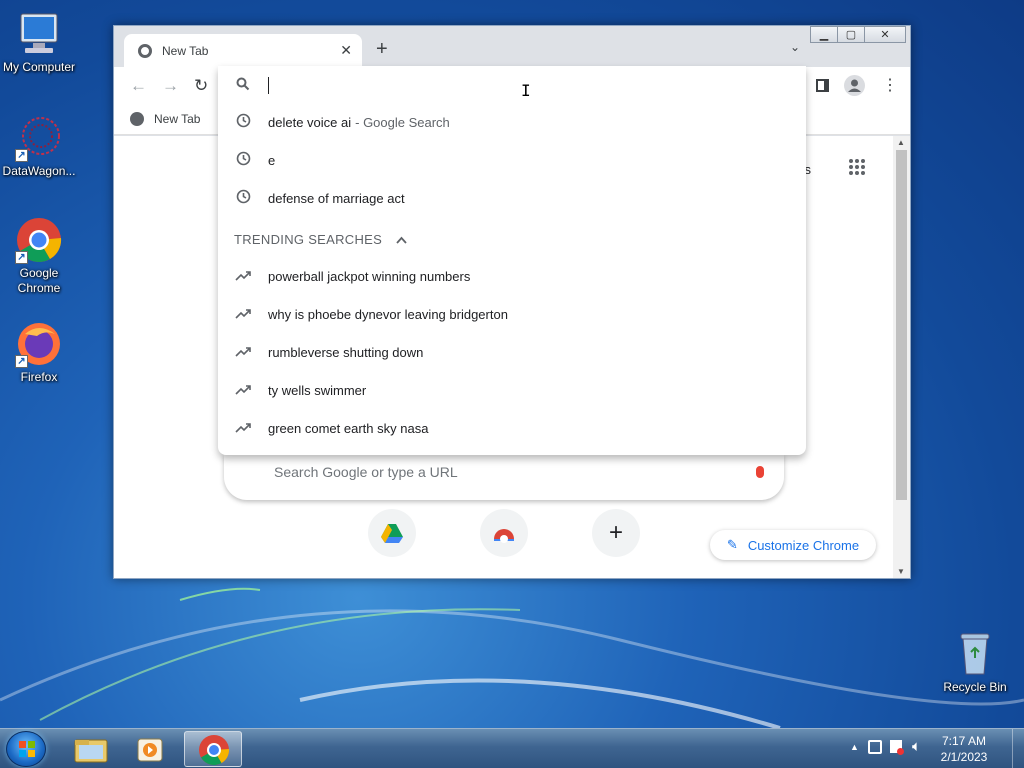 This screenshot has height=768, width=1024. I want to click on omnibox-suggestion-trending: powerball jackpot winning numbers, so click(512, 276).